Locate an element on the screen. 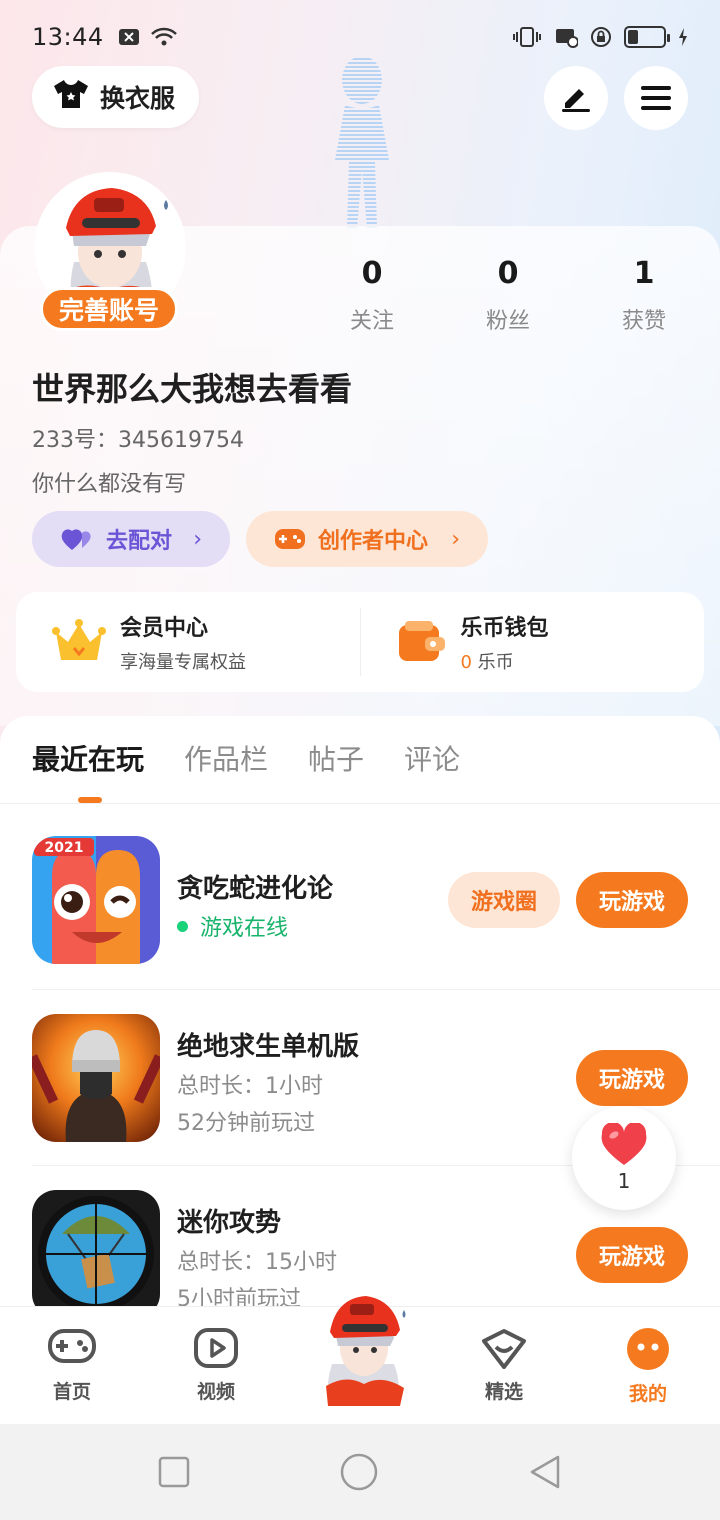 Image resolution: width=720 pixels, height=1520 pixels. membership-wallet-card: 会员中心 享海量专属权益 乐币钱包 0 乐币 is located at coordinates (360, 642).